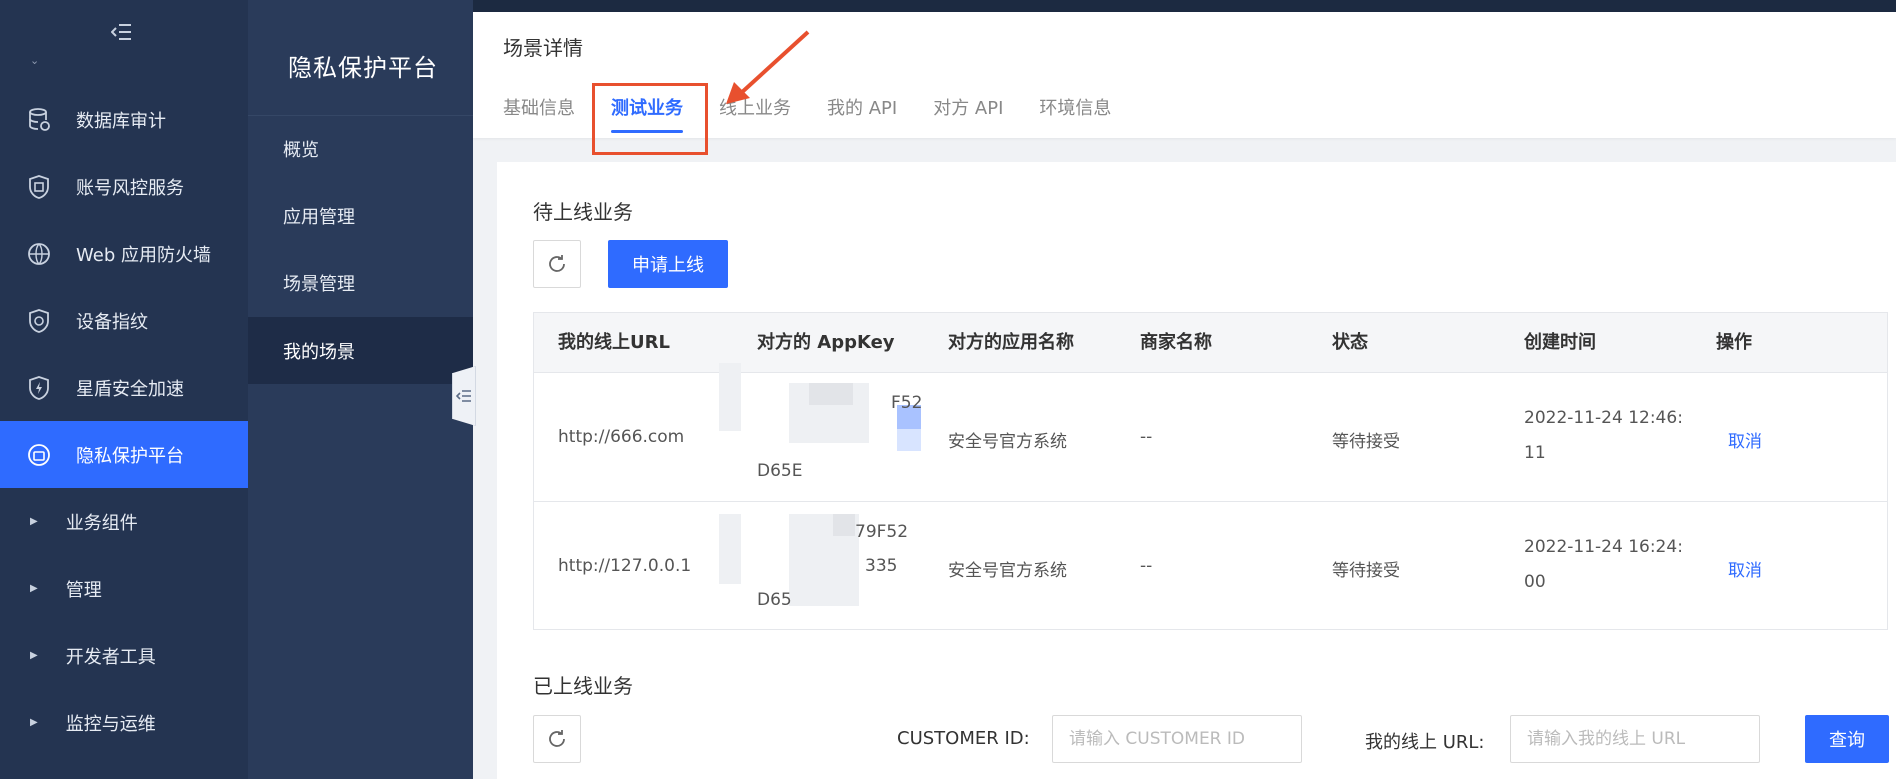 This screenshot has height=779, width=1896. What do you see at coordinates (143, 255) in the screenshot?
I see `nav-item-label: Web 应用防火墙` at bounding box center [143, 255].